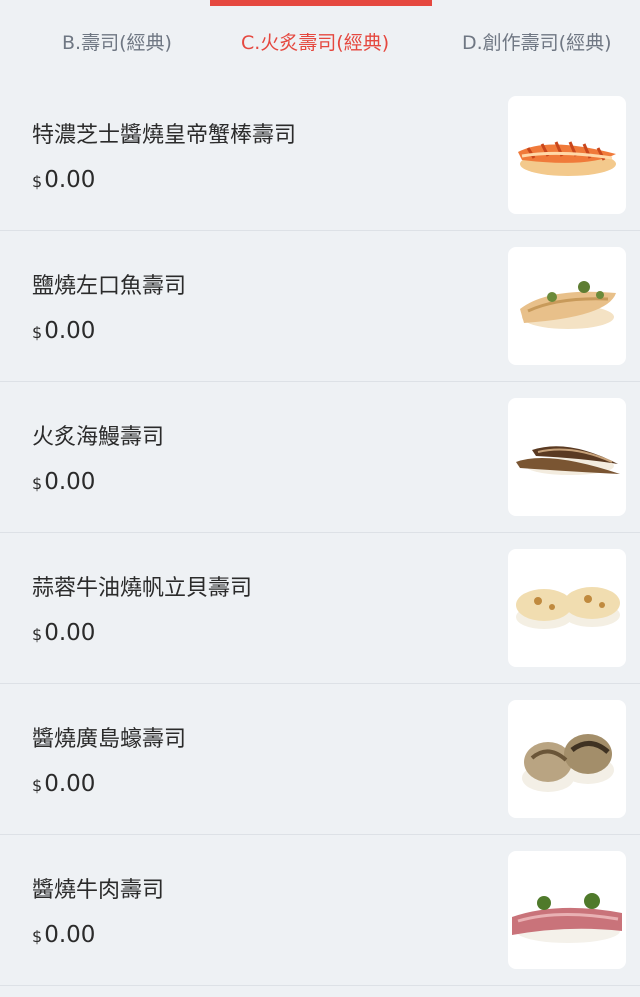 This screenshot has height=997, width=640. Describe the element at coordinates (567, 155) in the screenshot. I see `item-image-crab-stick-sushi` at that location.